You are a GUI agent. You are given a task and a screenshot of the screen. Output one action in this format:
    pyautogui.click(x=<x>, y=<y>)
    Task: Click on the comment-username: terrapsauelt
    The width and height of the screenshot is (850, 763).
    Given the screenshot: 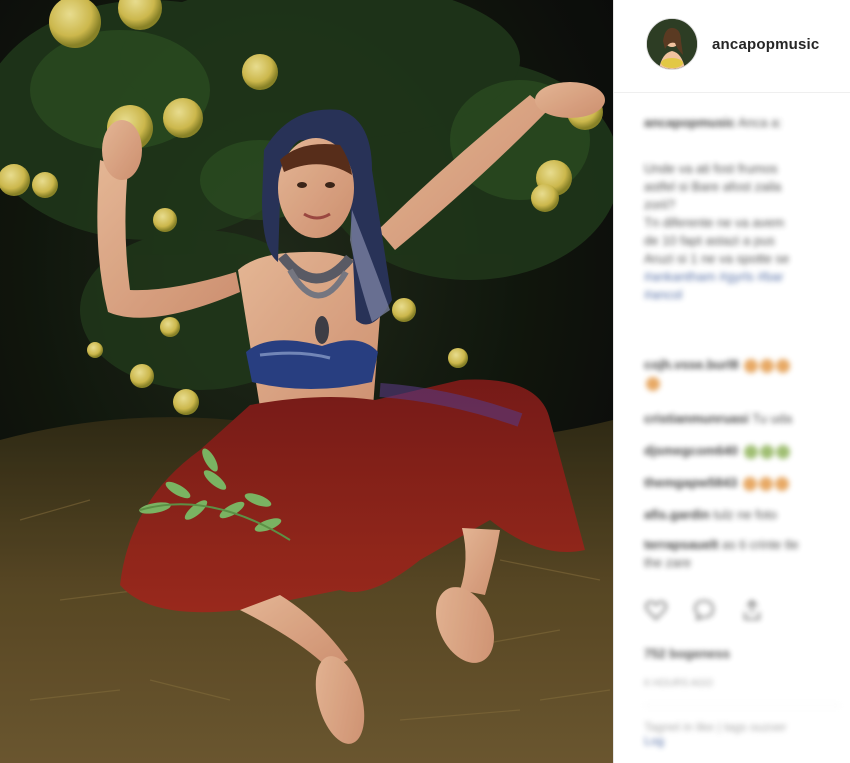 What is the action you would take?
    pyautogui.click(x=681, y=544)
    